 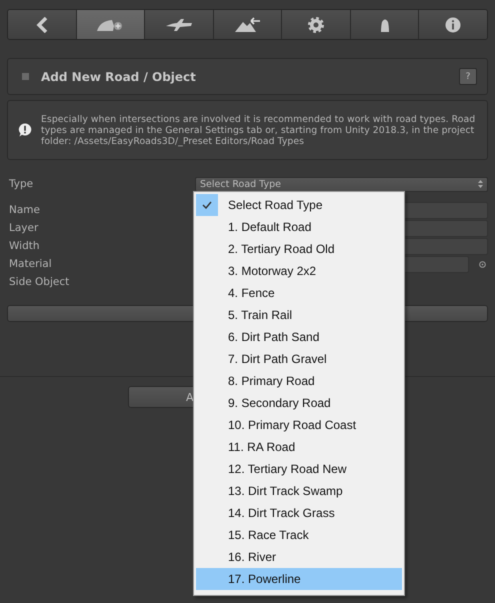 I want to click on field-label: Type, so click(x=21, y=184).